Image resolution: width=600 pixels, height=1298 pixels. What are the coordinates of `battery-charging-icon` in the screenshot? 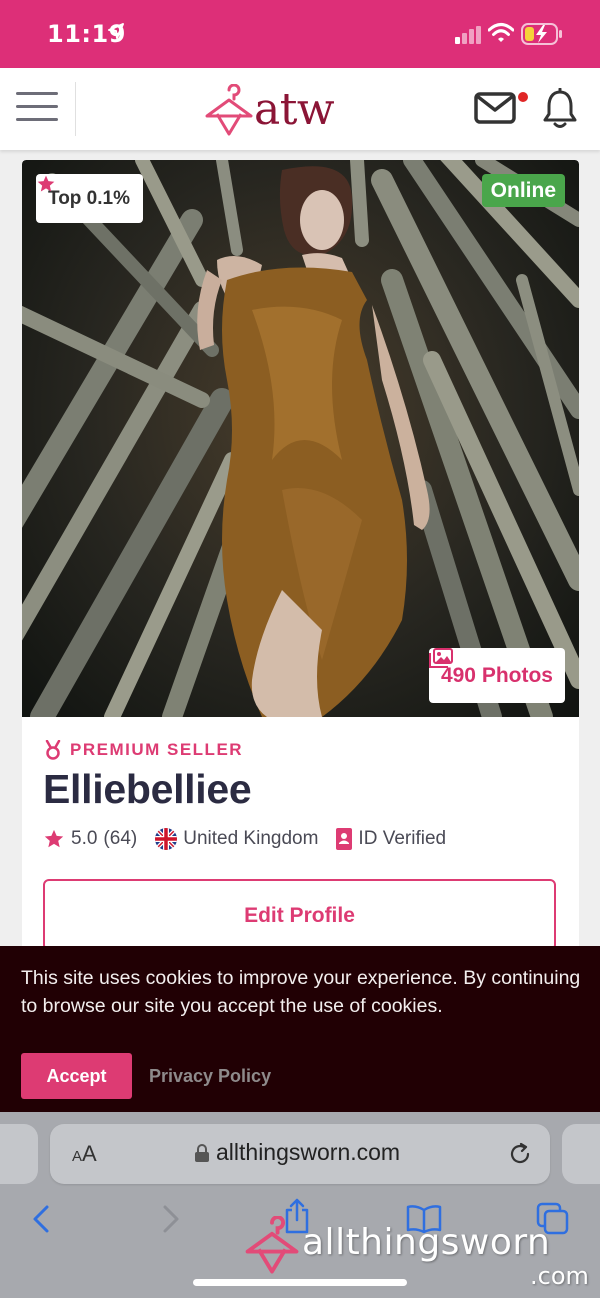 It's located at (542, 36).